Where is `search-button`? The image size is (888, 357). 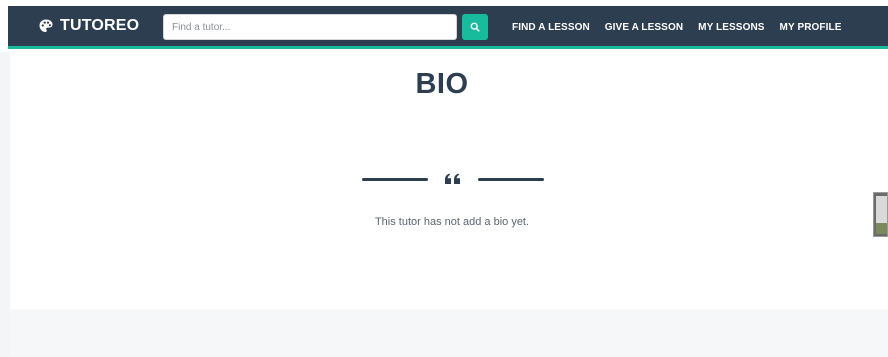
search-button is located at coordinates (475, 27).